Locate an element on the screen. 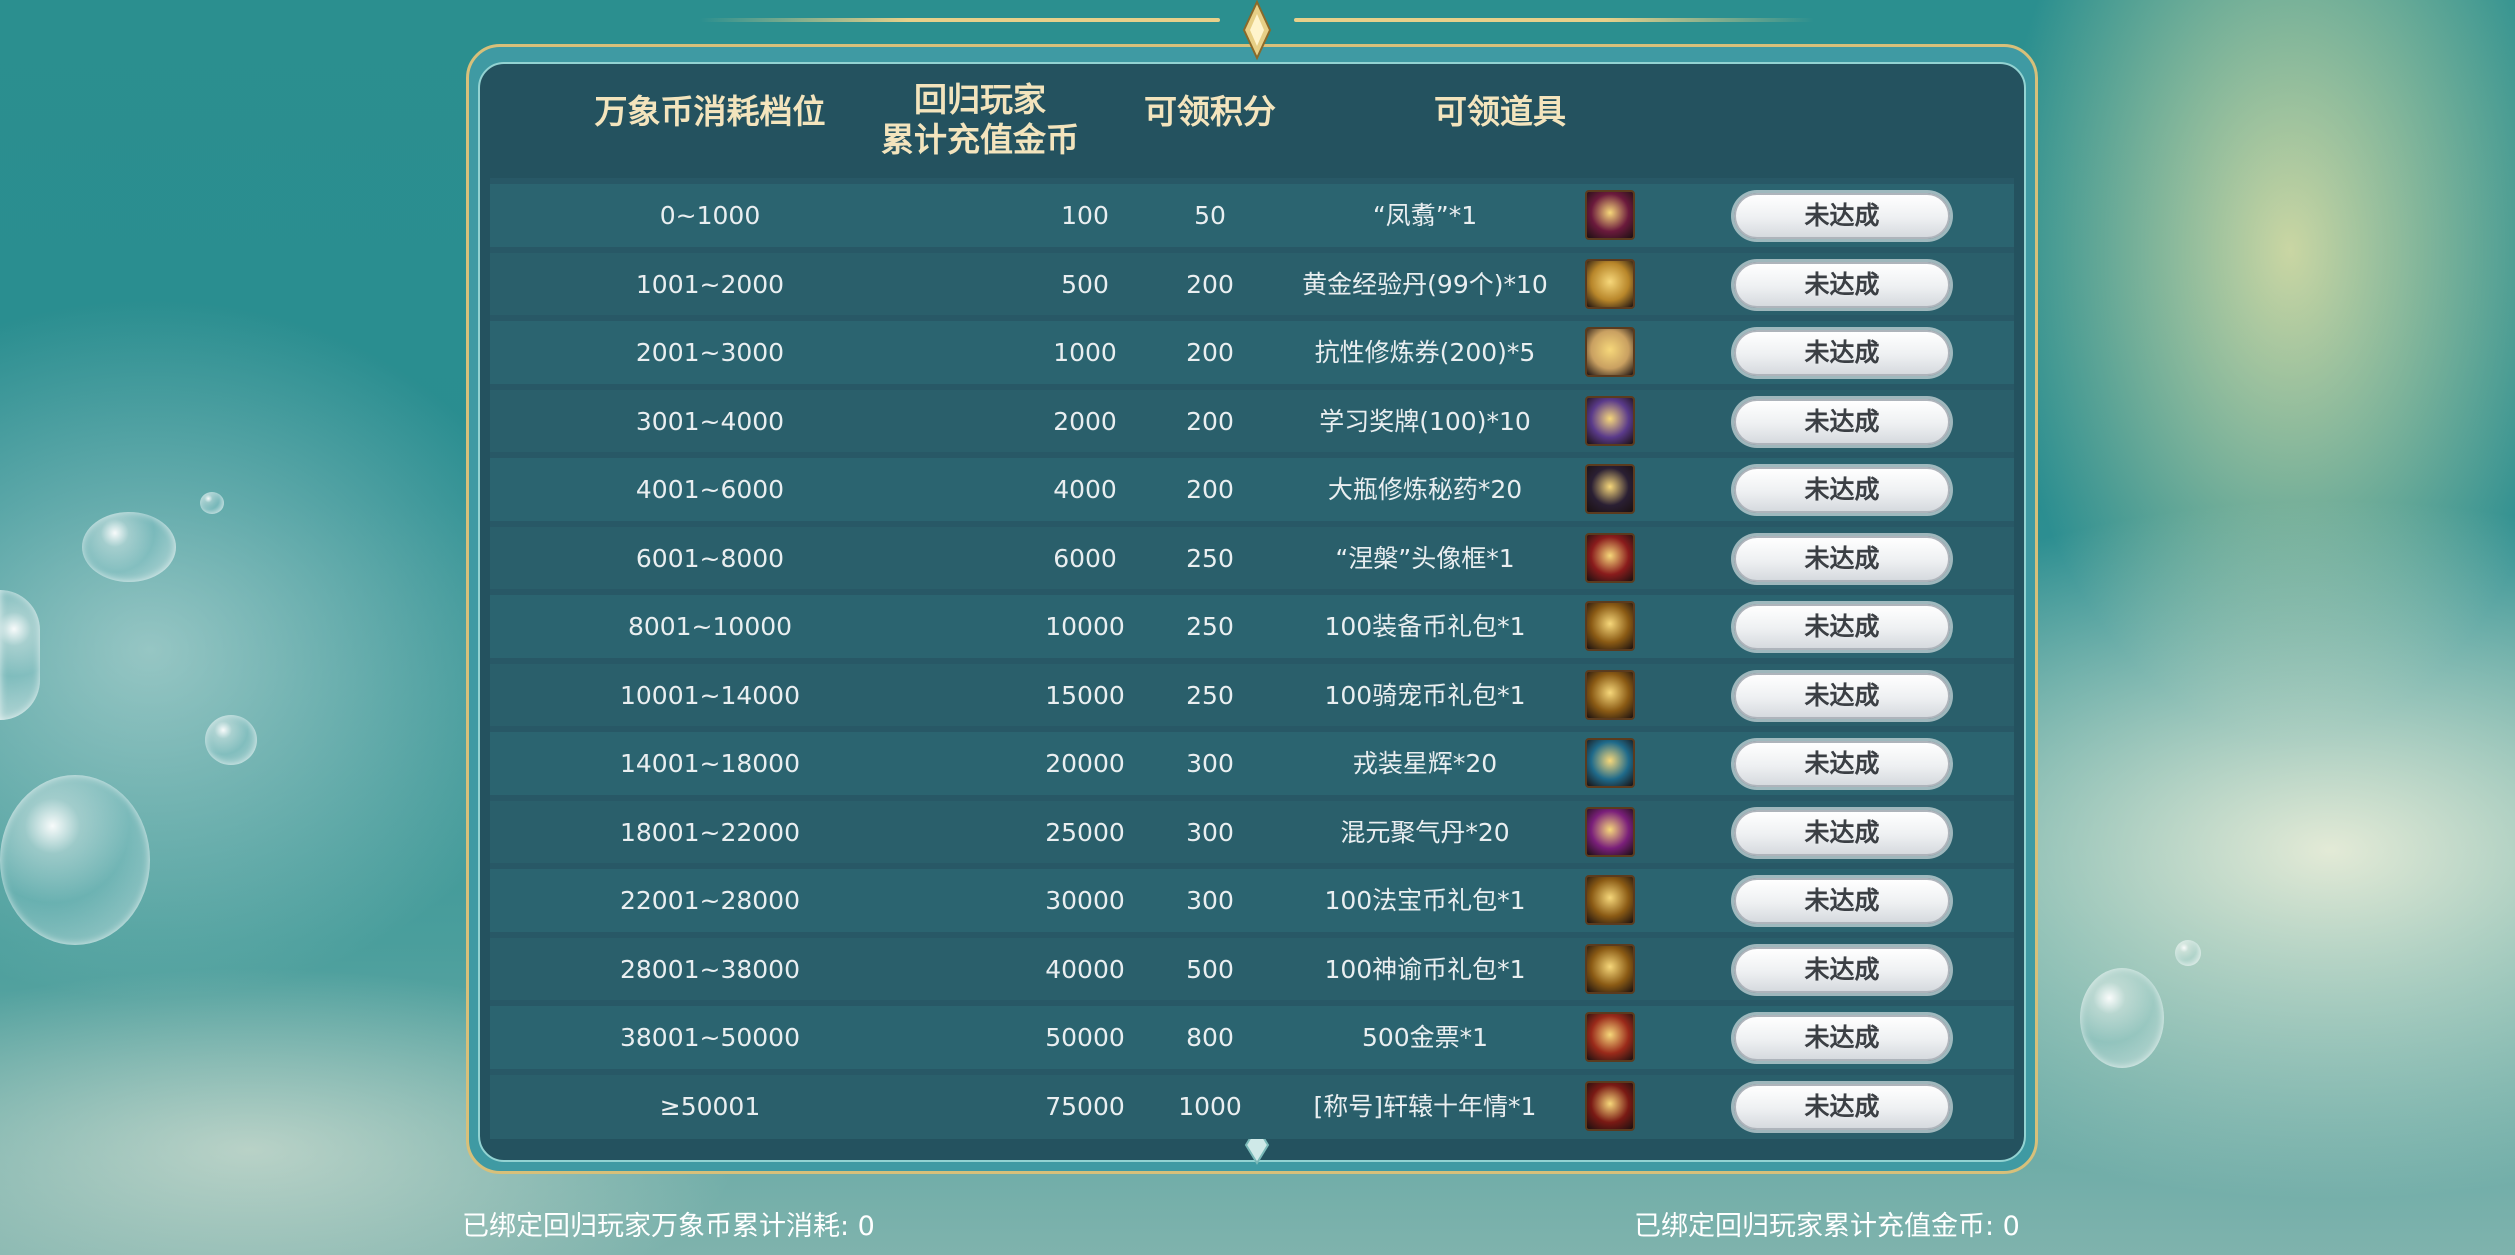  header-points: 可领积分 is located at coordinates (1210, 111).